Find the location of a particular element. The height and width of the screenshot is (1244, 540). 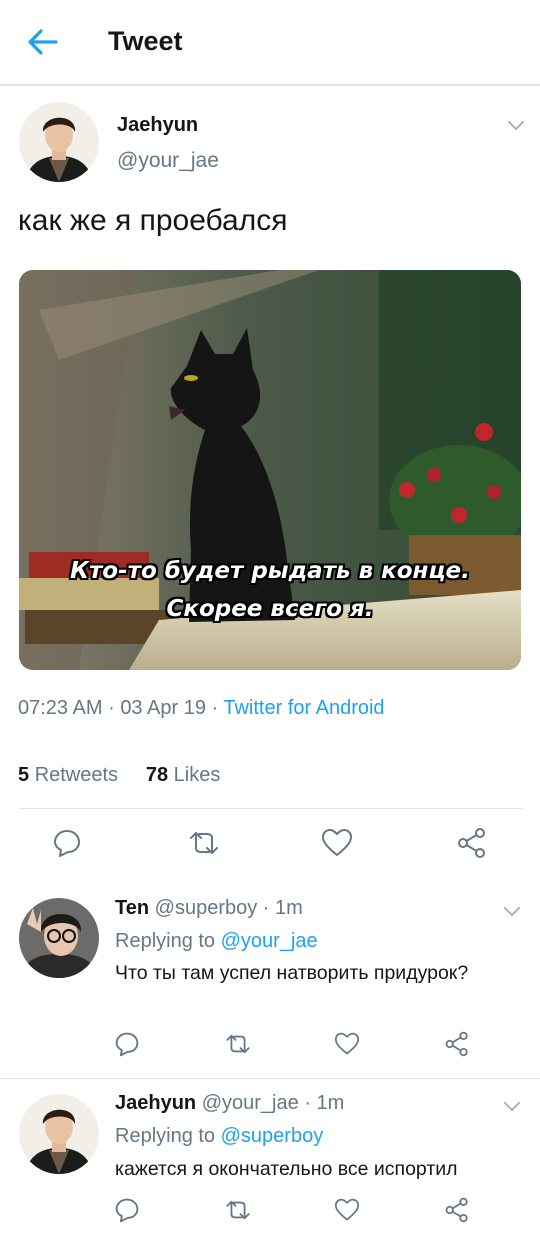

replying-to-link: @your_jae is located at coordinates (269, 941).